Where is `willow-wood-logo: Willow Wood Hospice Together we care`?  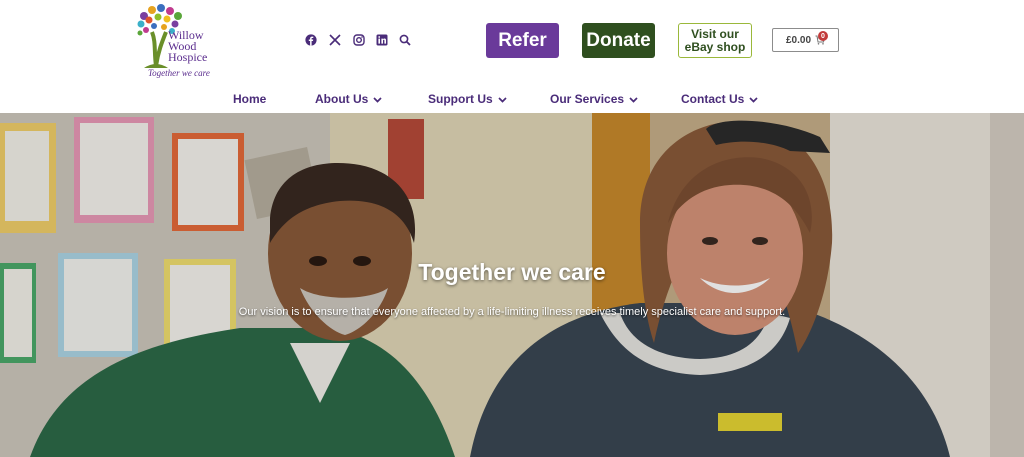
willow-wood-logo: Willow Wood Hospice Together we care is located at coordinates (176, 41).